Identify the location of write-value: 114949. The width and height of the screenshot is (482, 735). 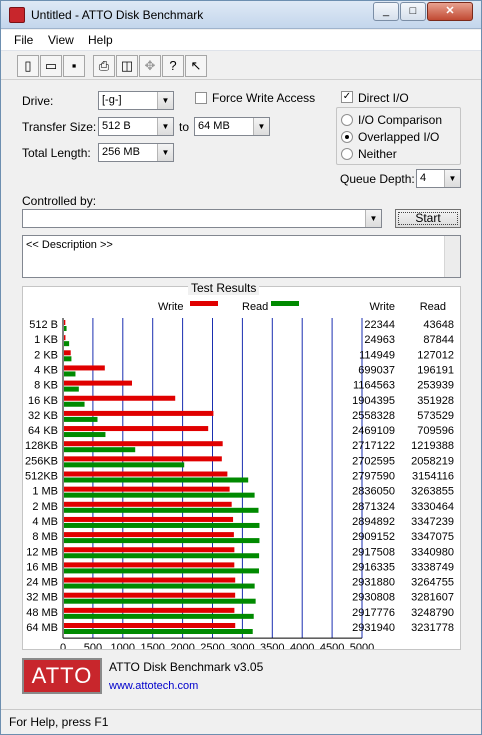
(377, 355).